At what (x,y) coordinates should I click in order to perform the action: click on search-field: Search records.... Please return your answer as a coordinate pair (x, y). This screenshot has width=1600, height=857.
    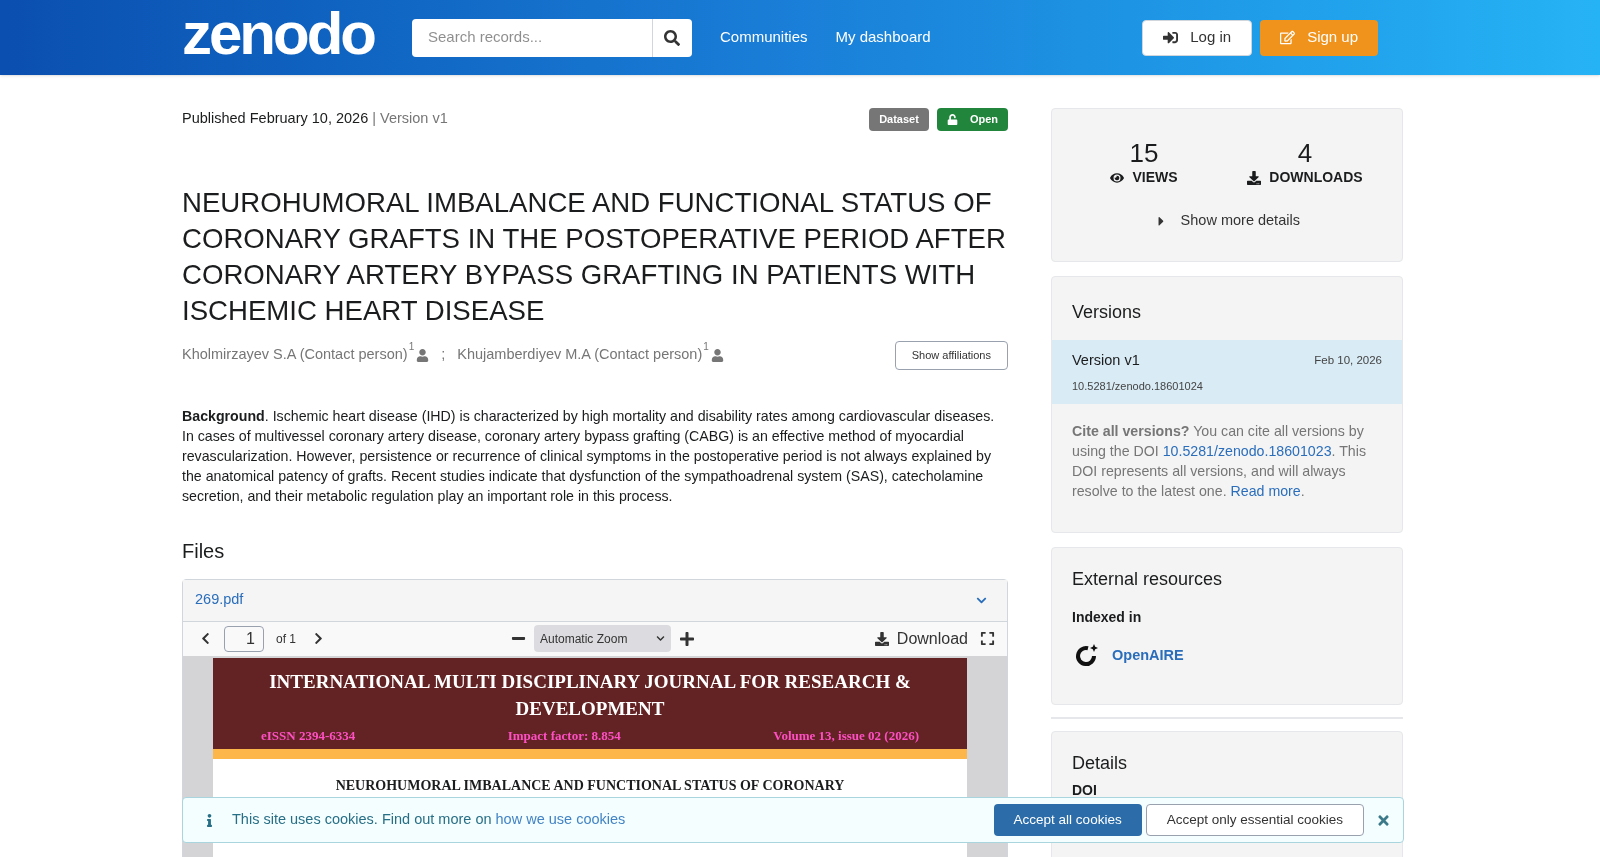
    Looking at the image, I should click on (532, 37).